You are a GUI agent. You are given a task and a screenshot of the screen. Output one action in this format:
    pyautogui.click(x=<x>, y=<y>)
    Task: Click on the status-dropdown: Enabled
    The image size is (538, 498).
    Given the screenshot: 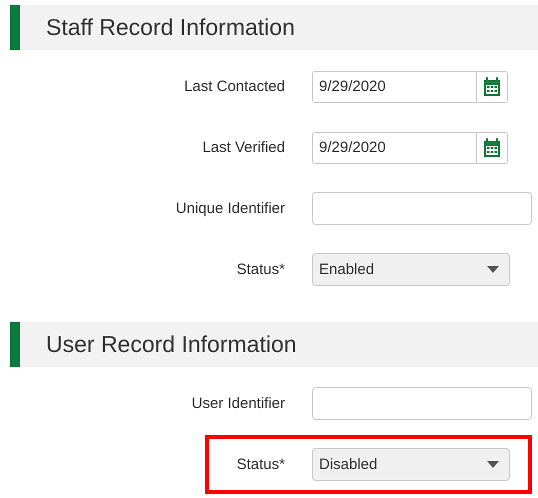 What is the action you would take?
    pyautogui.click(x=411, y=269)
    